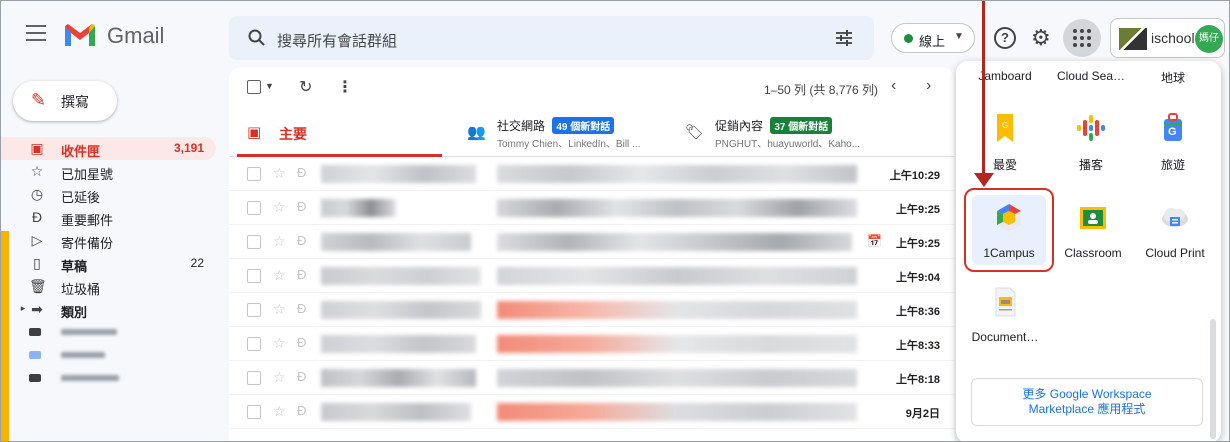 This screenshot has height=442, width=1230. Describe the element at coordinates (874, 241) in the screenshot. I see `calendar-icon: 📅` at that location.